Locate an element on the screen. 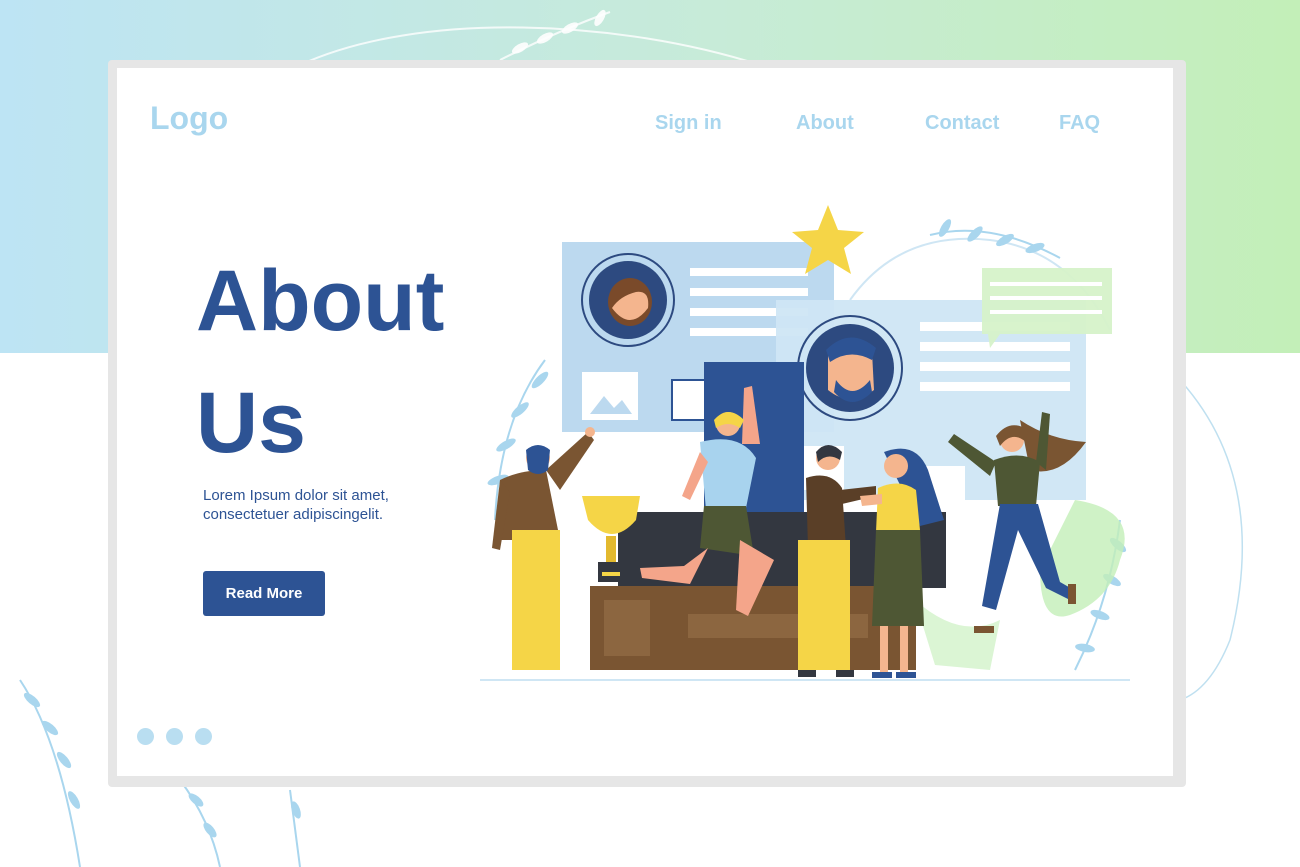  description-line-2: consectetuer adipiscingelit. is located at coordinates (293, 514).